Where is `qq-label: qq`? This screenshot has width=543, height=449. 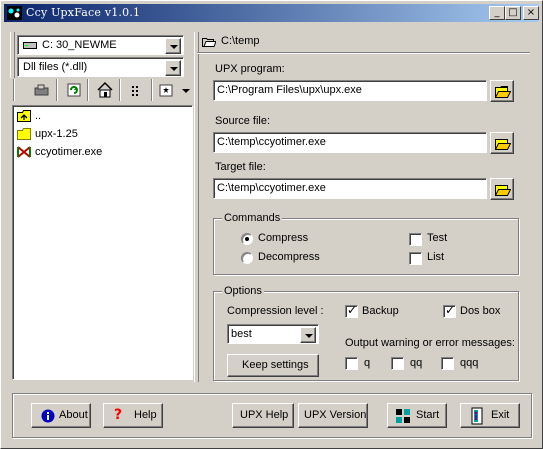
qq-label: qq is located at coordinates (416, 363).